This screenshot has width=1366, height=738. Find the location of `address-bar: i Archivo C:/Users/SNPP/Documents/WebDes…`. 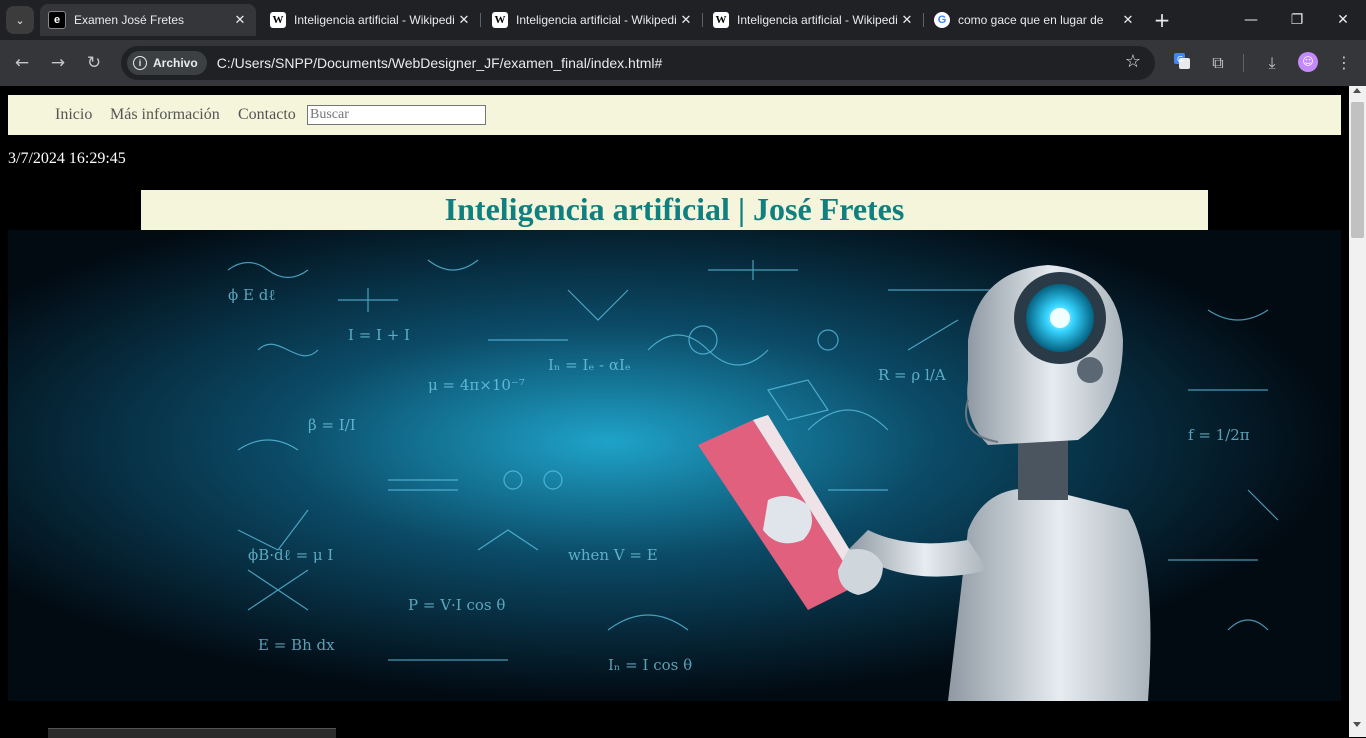

address-bar: i Archivo C:/Users/SNPP/Documents/WebDes… is located at coordinates (638, 63).